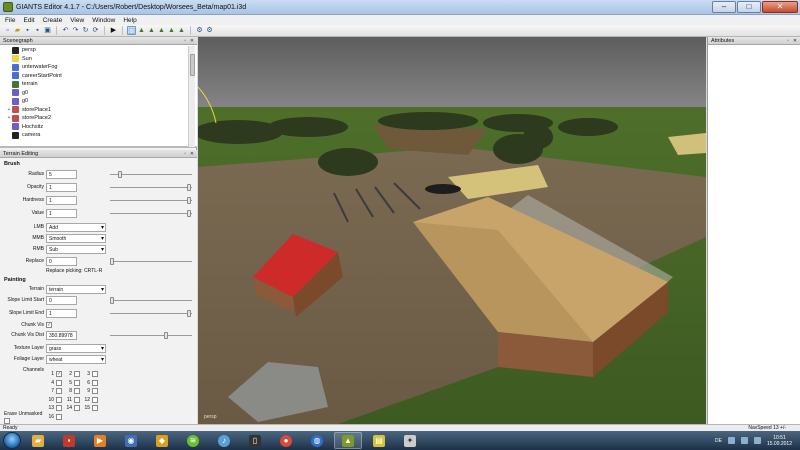  What do you see at coordinates (131, 30) in the screenshot?
I see `select-tool-icon: ⬚` at bounding box center [131, 30].